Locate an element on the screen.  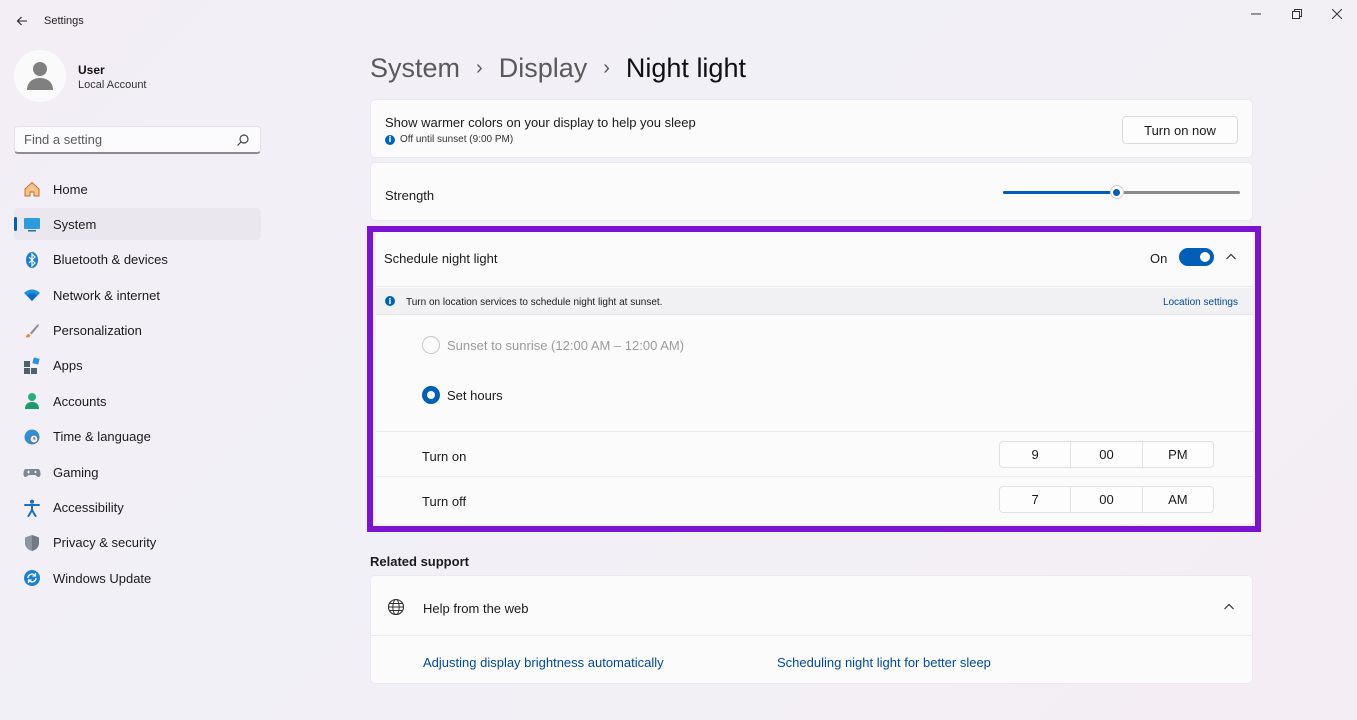
breadcrumb: System › Display › Night light is located at coordinates (558, 68).